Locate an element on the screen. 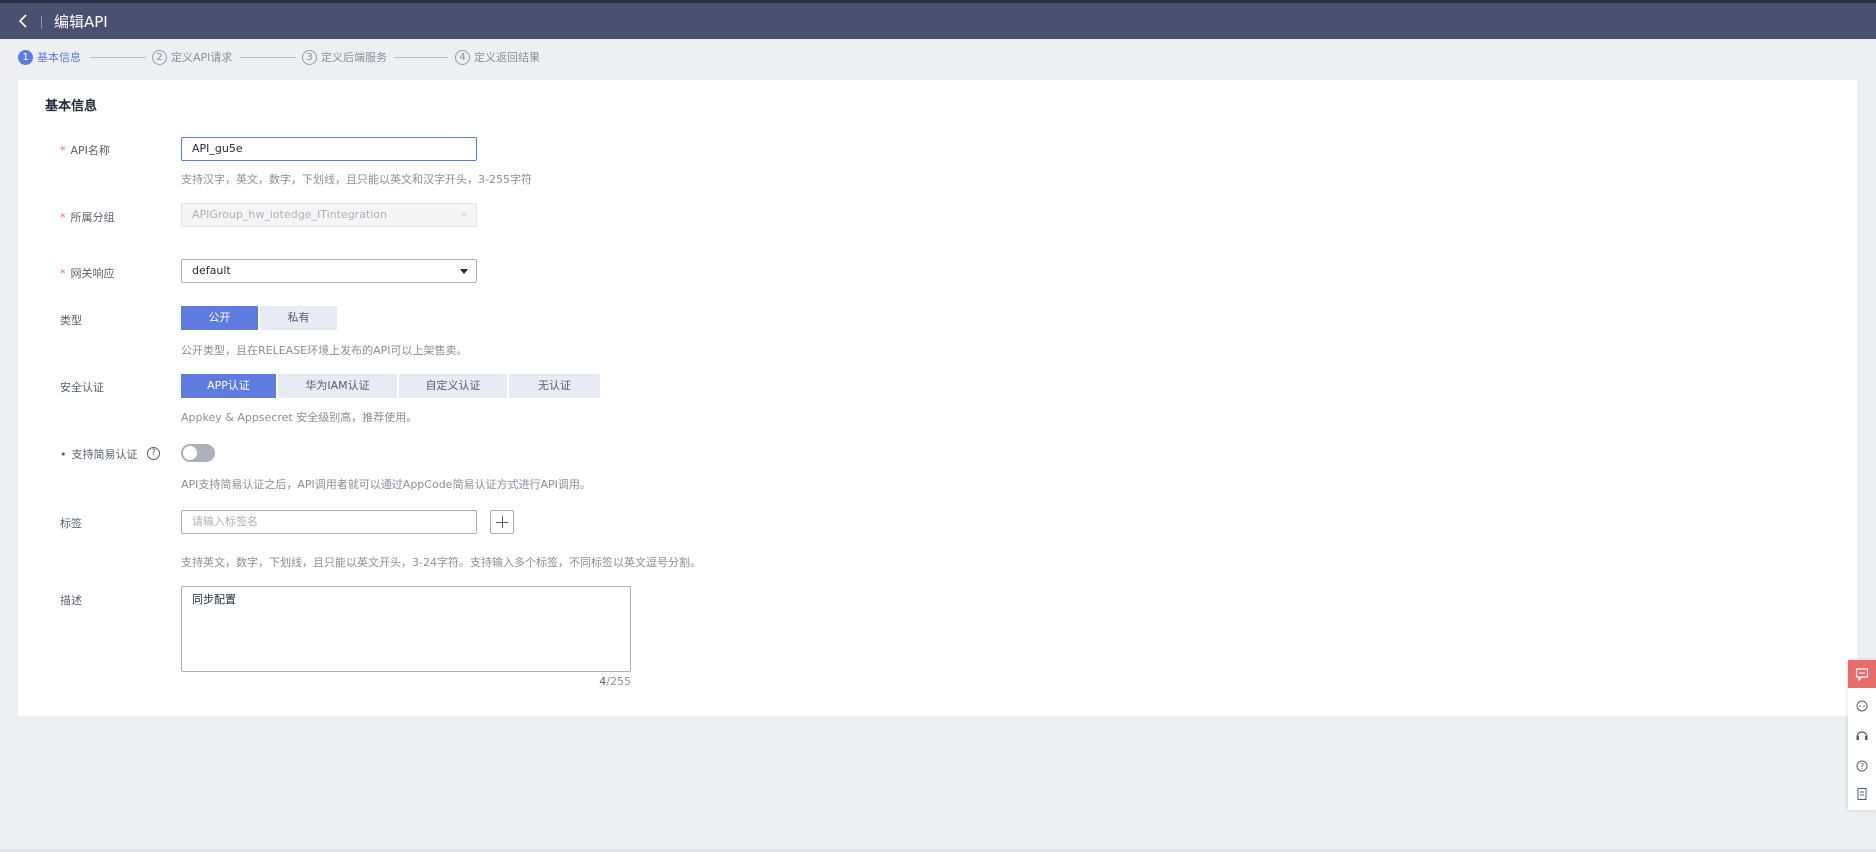 The image size is (1876, 852). section-title: 基本信息 is located at coordinates (71, 106).